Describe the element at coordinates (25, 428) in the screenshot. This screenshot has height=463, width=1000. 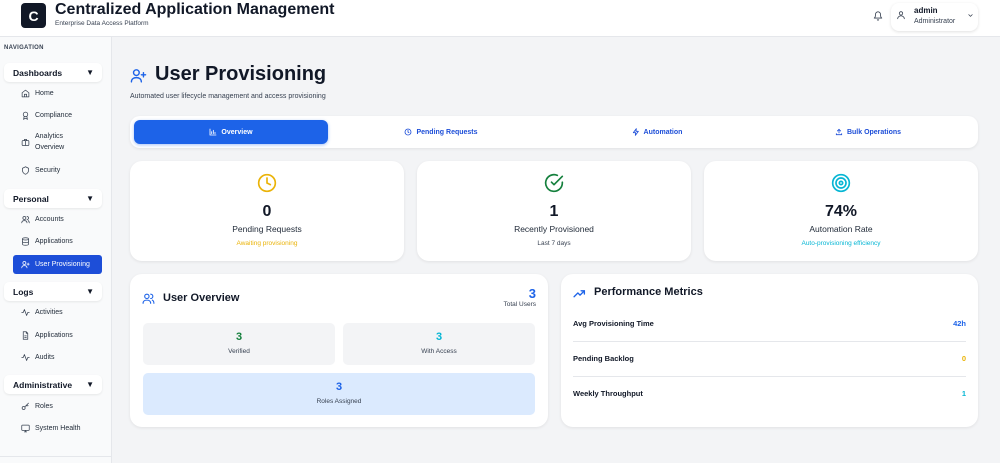
I see `monitor-icon` at that location.